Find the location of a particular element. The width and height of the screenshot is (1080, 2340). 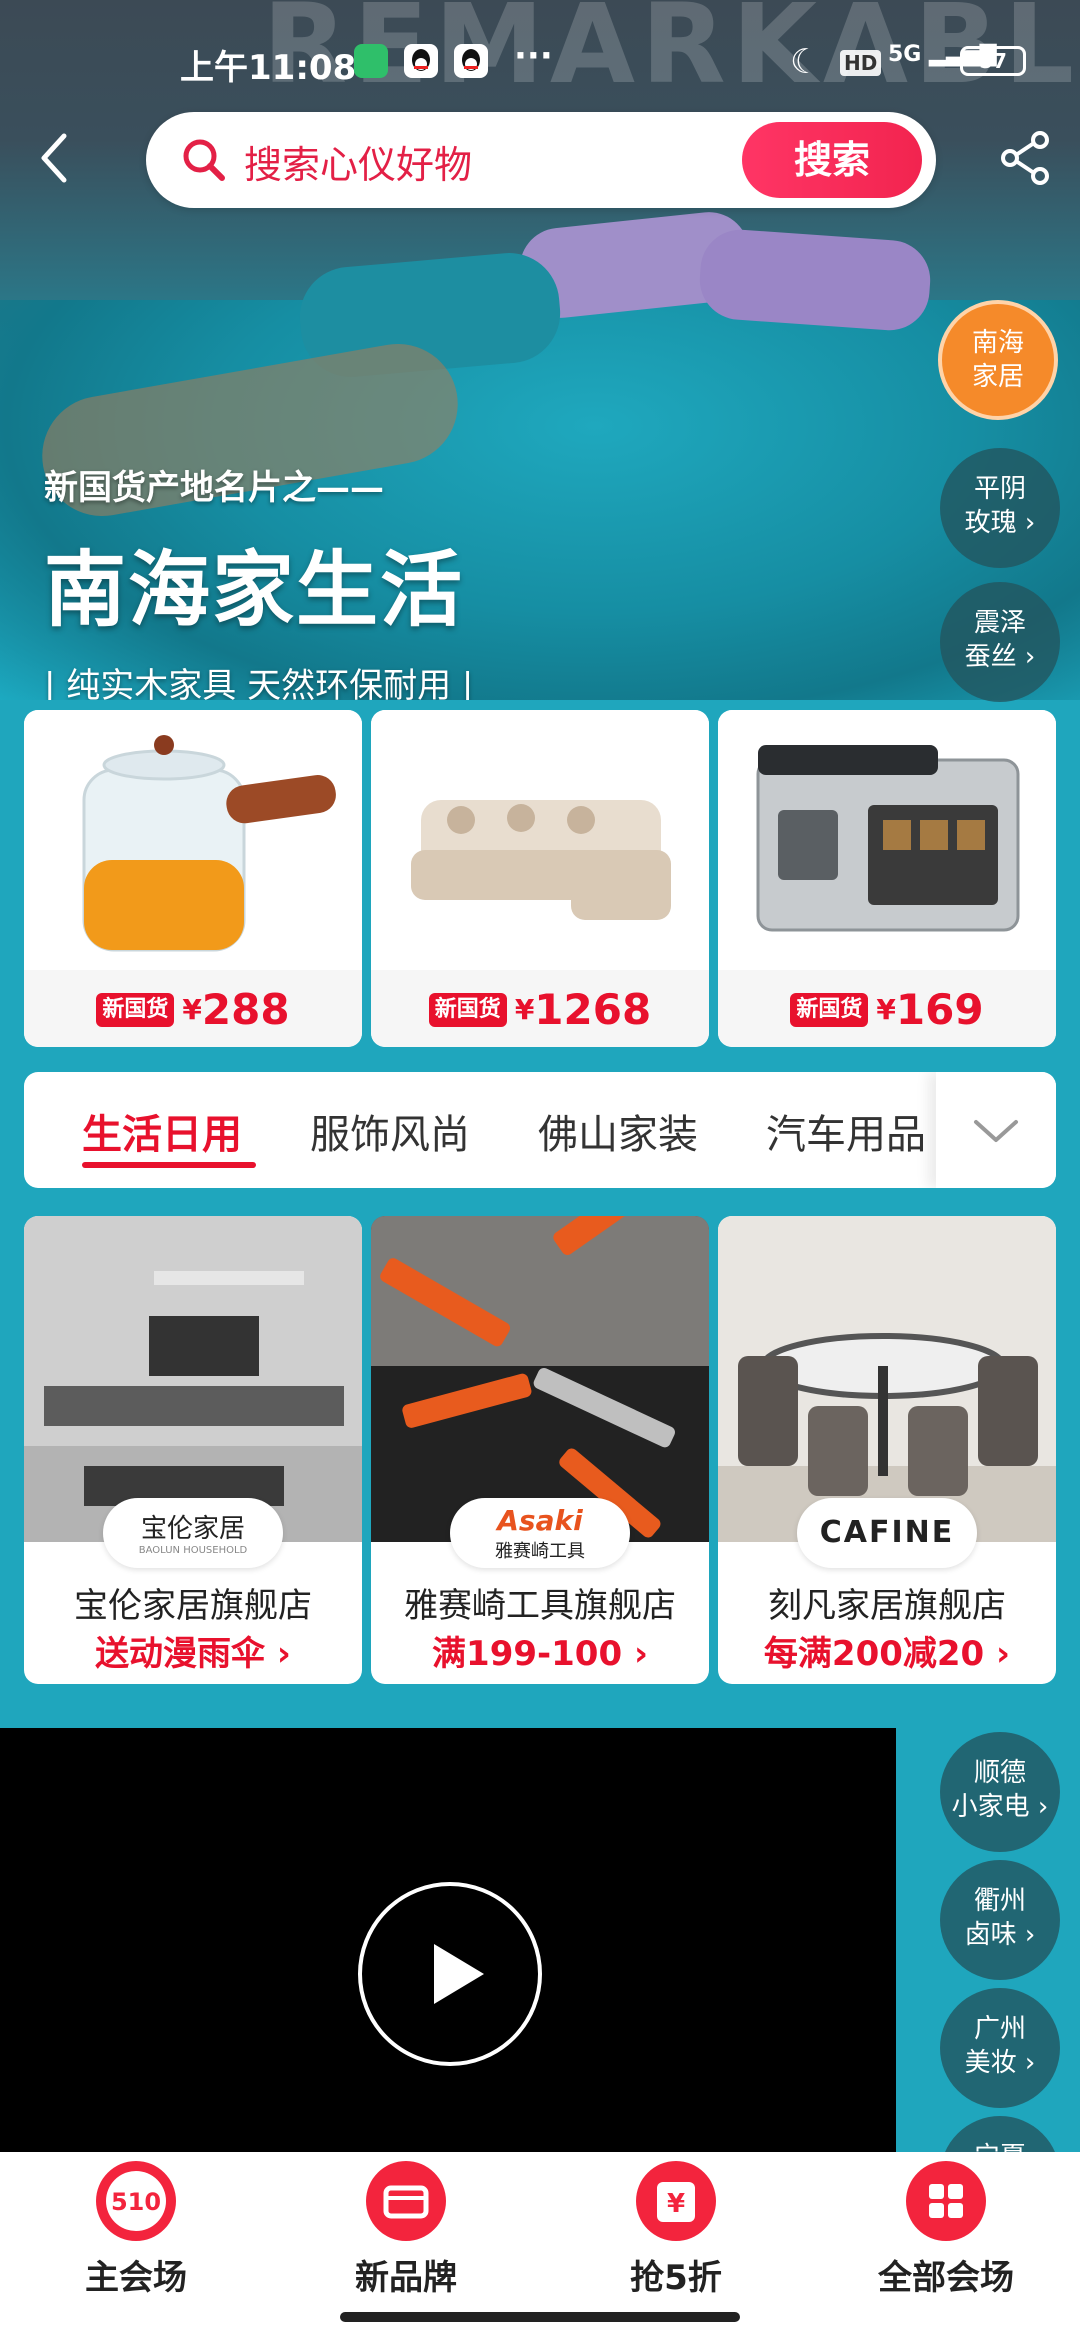

tab-foshan-home: 佛山家装 is located at coordinates (618, 1131).